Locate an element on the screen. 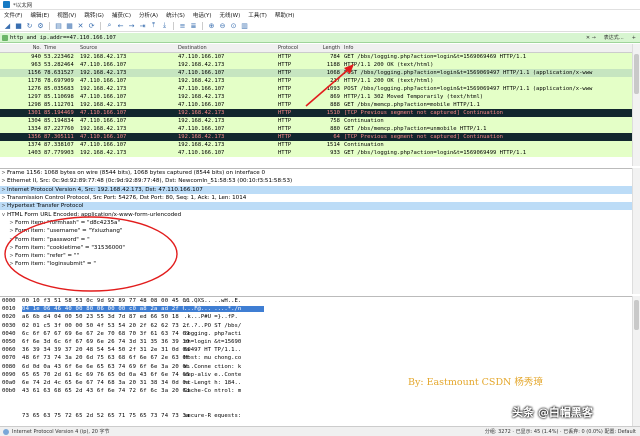 This screenshot has width=640, height=436. menu-tools: 工具(T) is located at coordinates (257, 15).